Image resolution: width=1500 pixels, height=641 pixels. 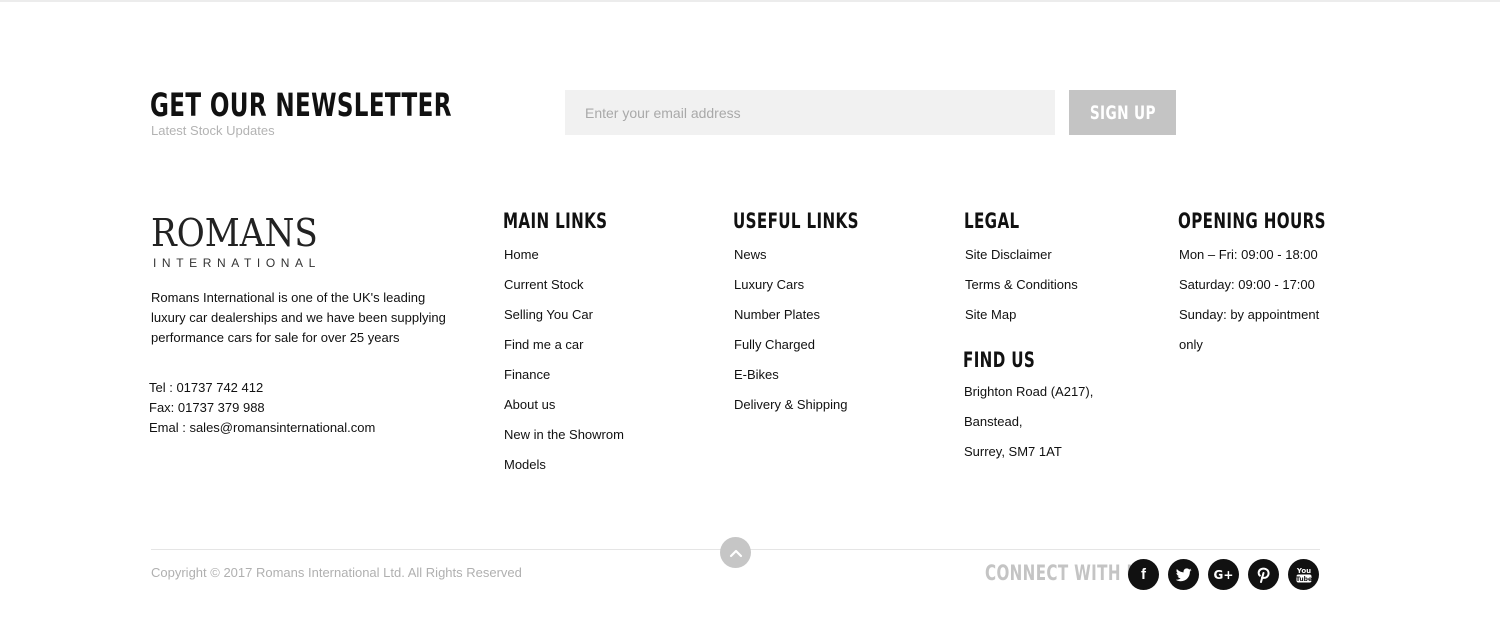 I want to click on pinterest-button, so click(x=1263, y=574).